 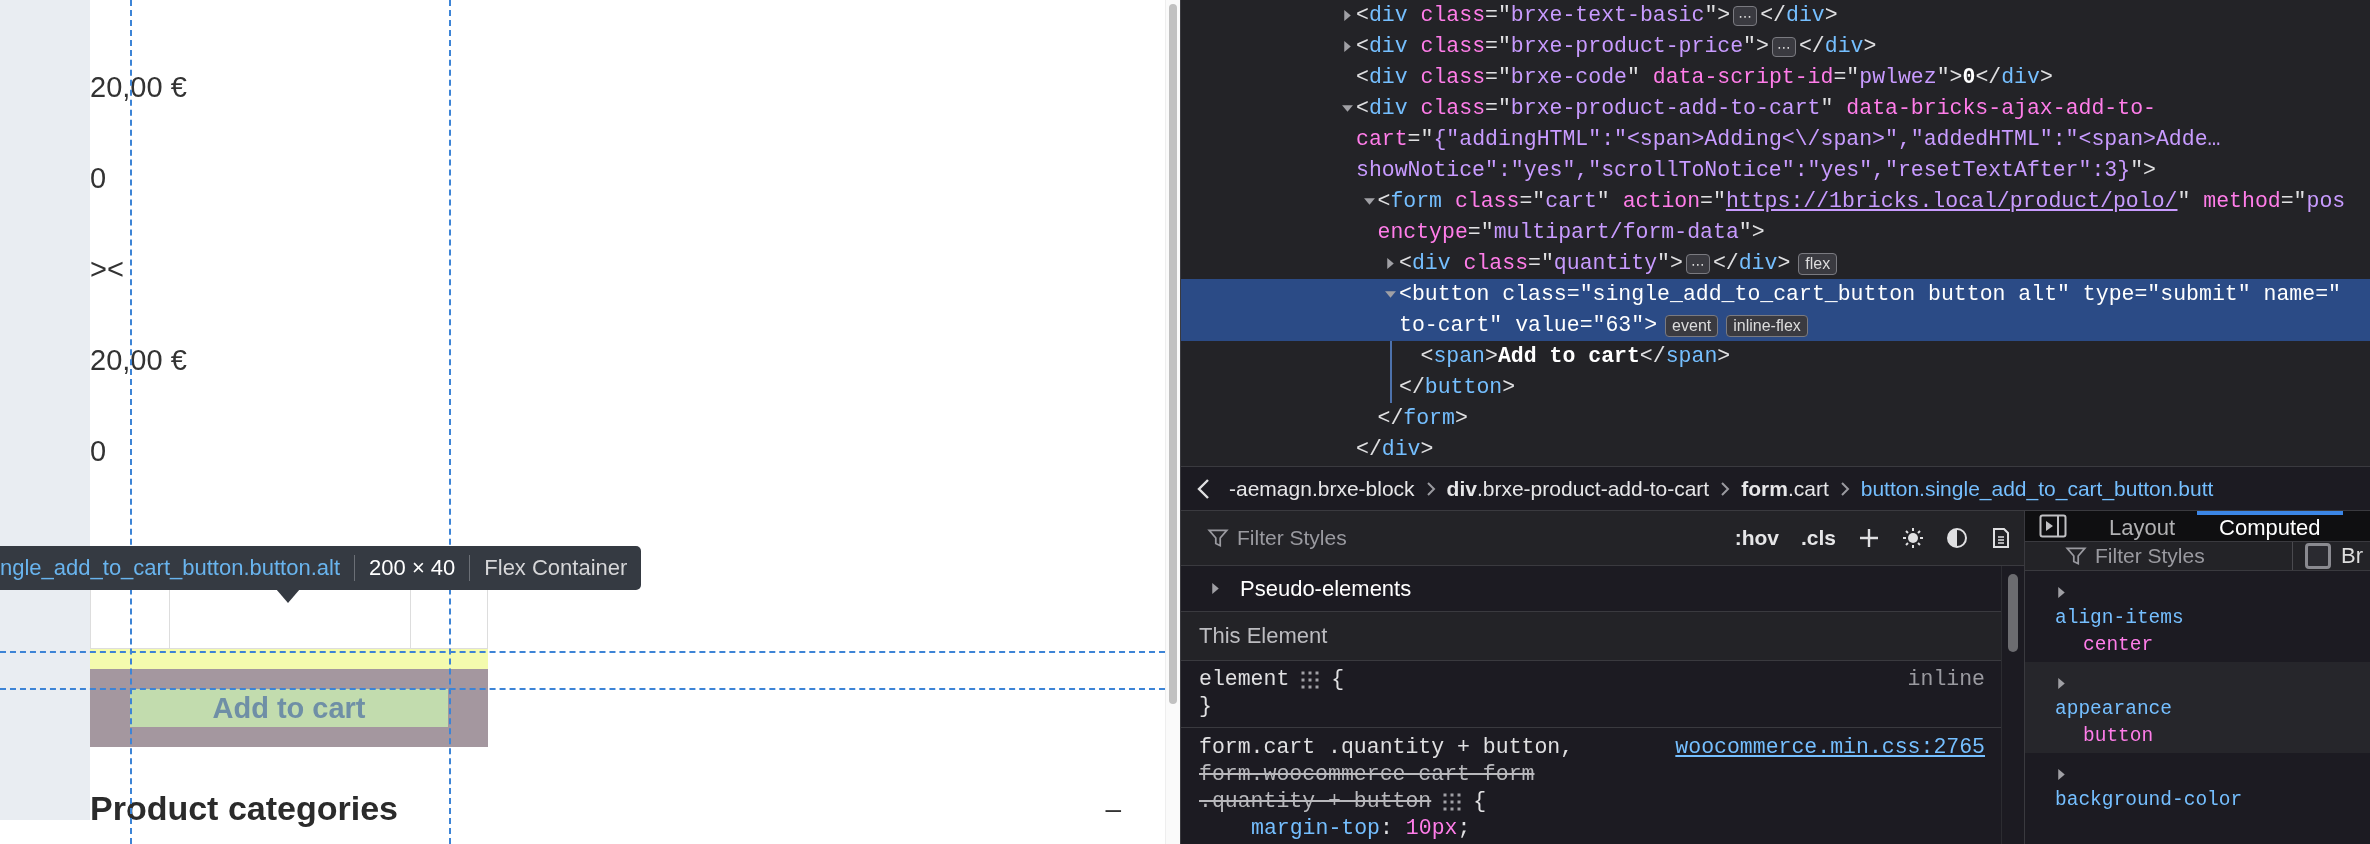 I want to click on markup-row: <div class="brxe-code" data-script-id="pwlwez">0</div>, so click(x=1775, y=77).